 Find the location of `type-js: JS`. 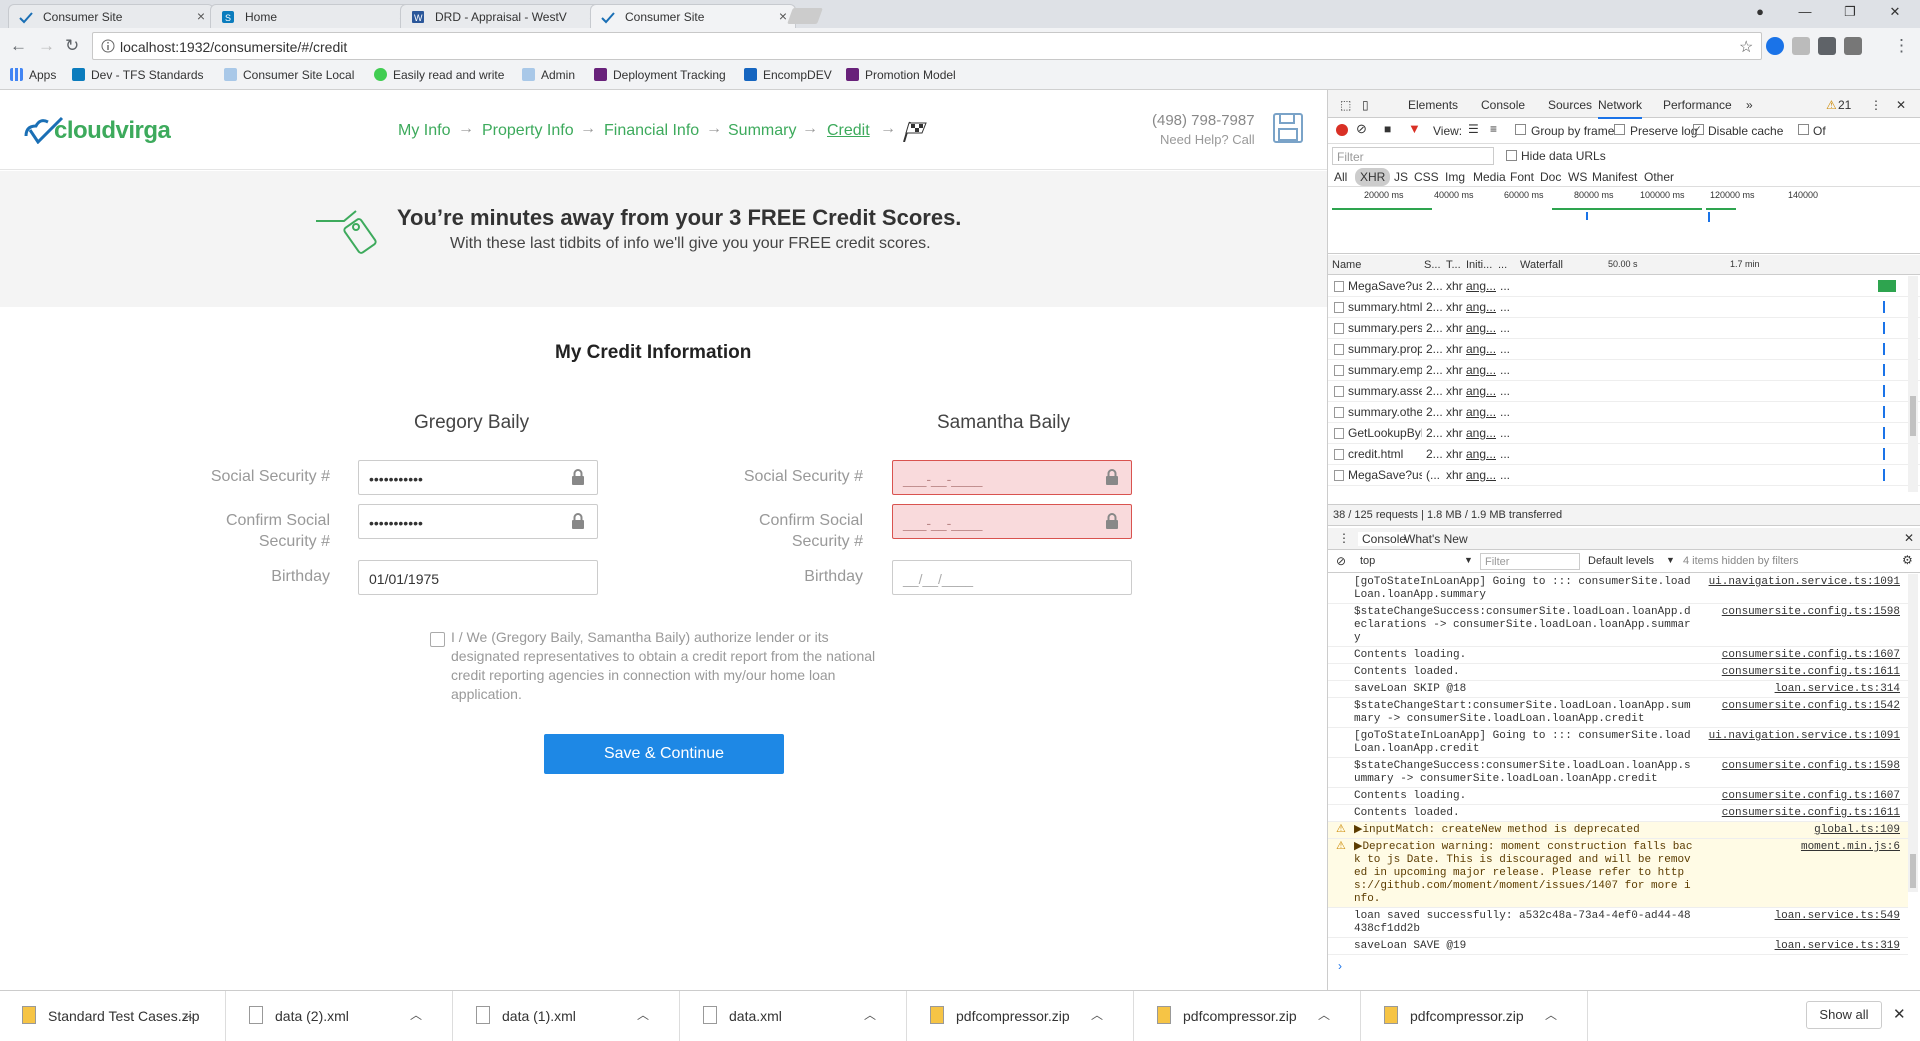

type-js: JS is located at coordinates (1401, 177).